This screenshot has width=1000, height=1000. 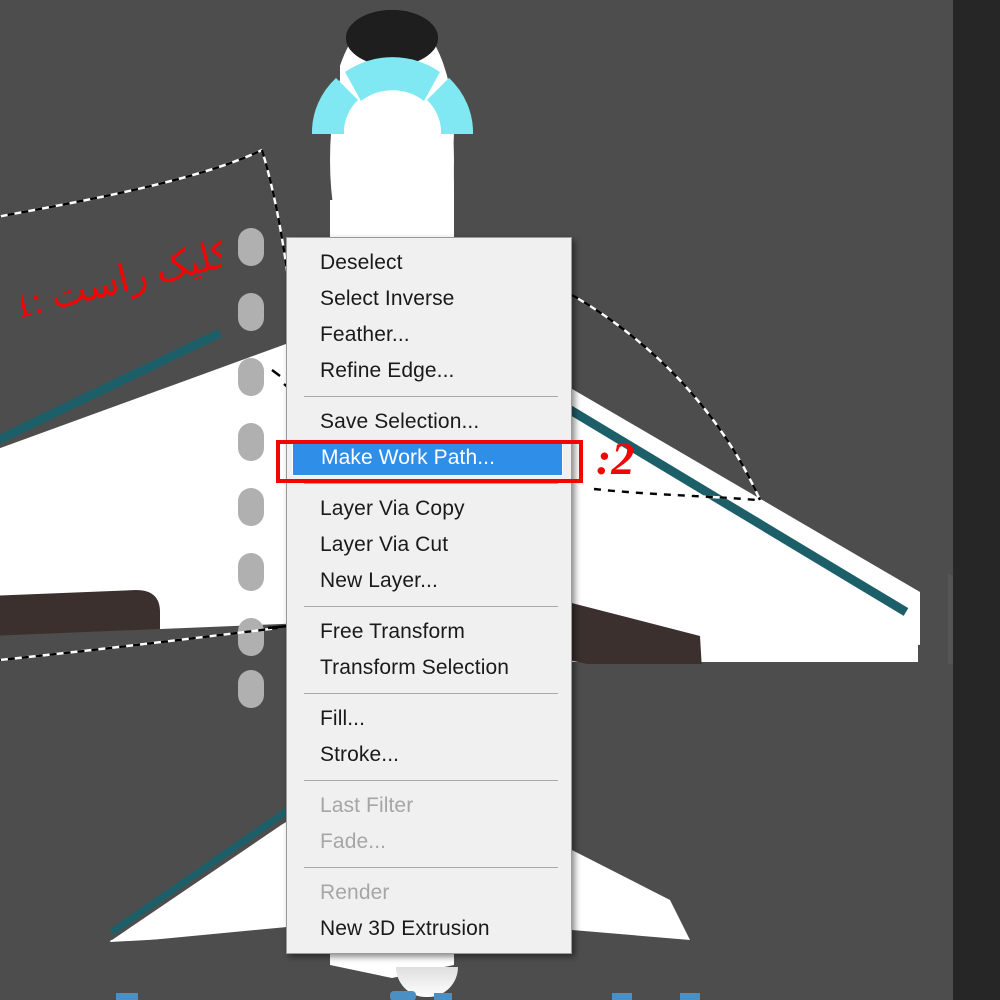 What do you see at coordinates (355, 892) in the screenshot?
I see `menu-item-render: Render` at bounding box center [355, 892].